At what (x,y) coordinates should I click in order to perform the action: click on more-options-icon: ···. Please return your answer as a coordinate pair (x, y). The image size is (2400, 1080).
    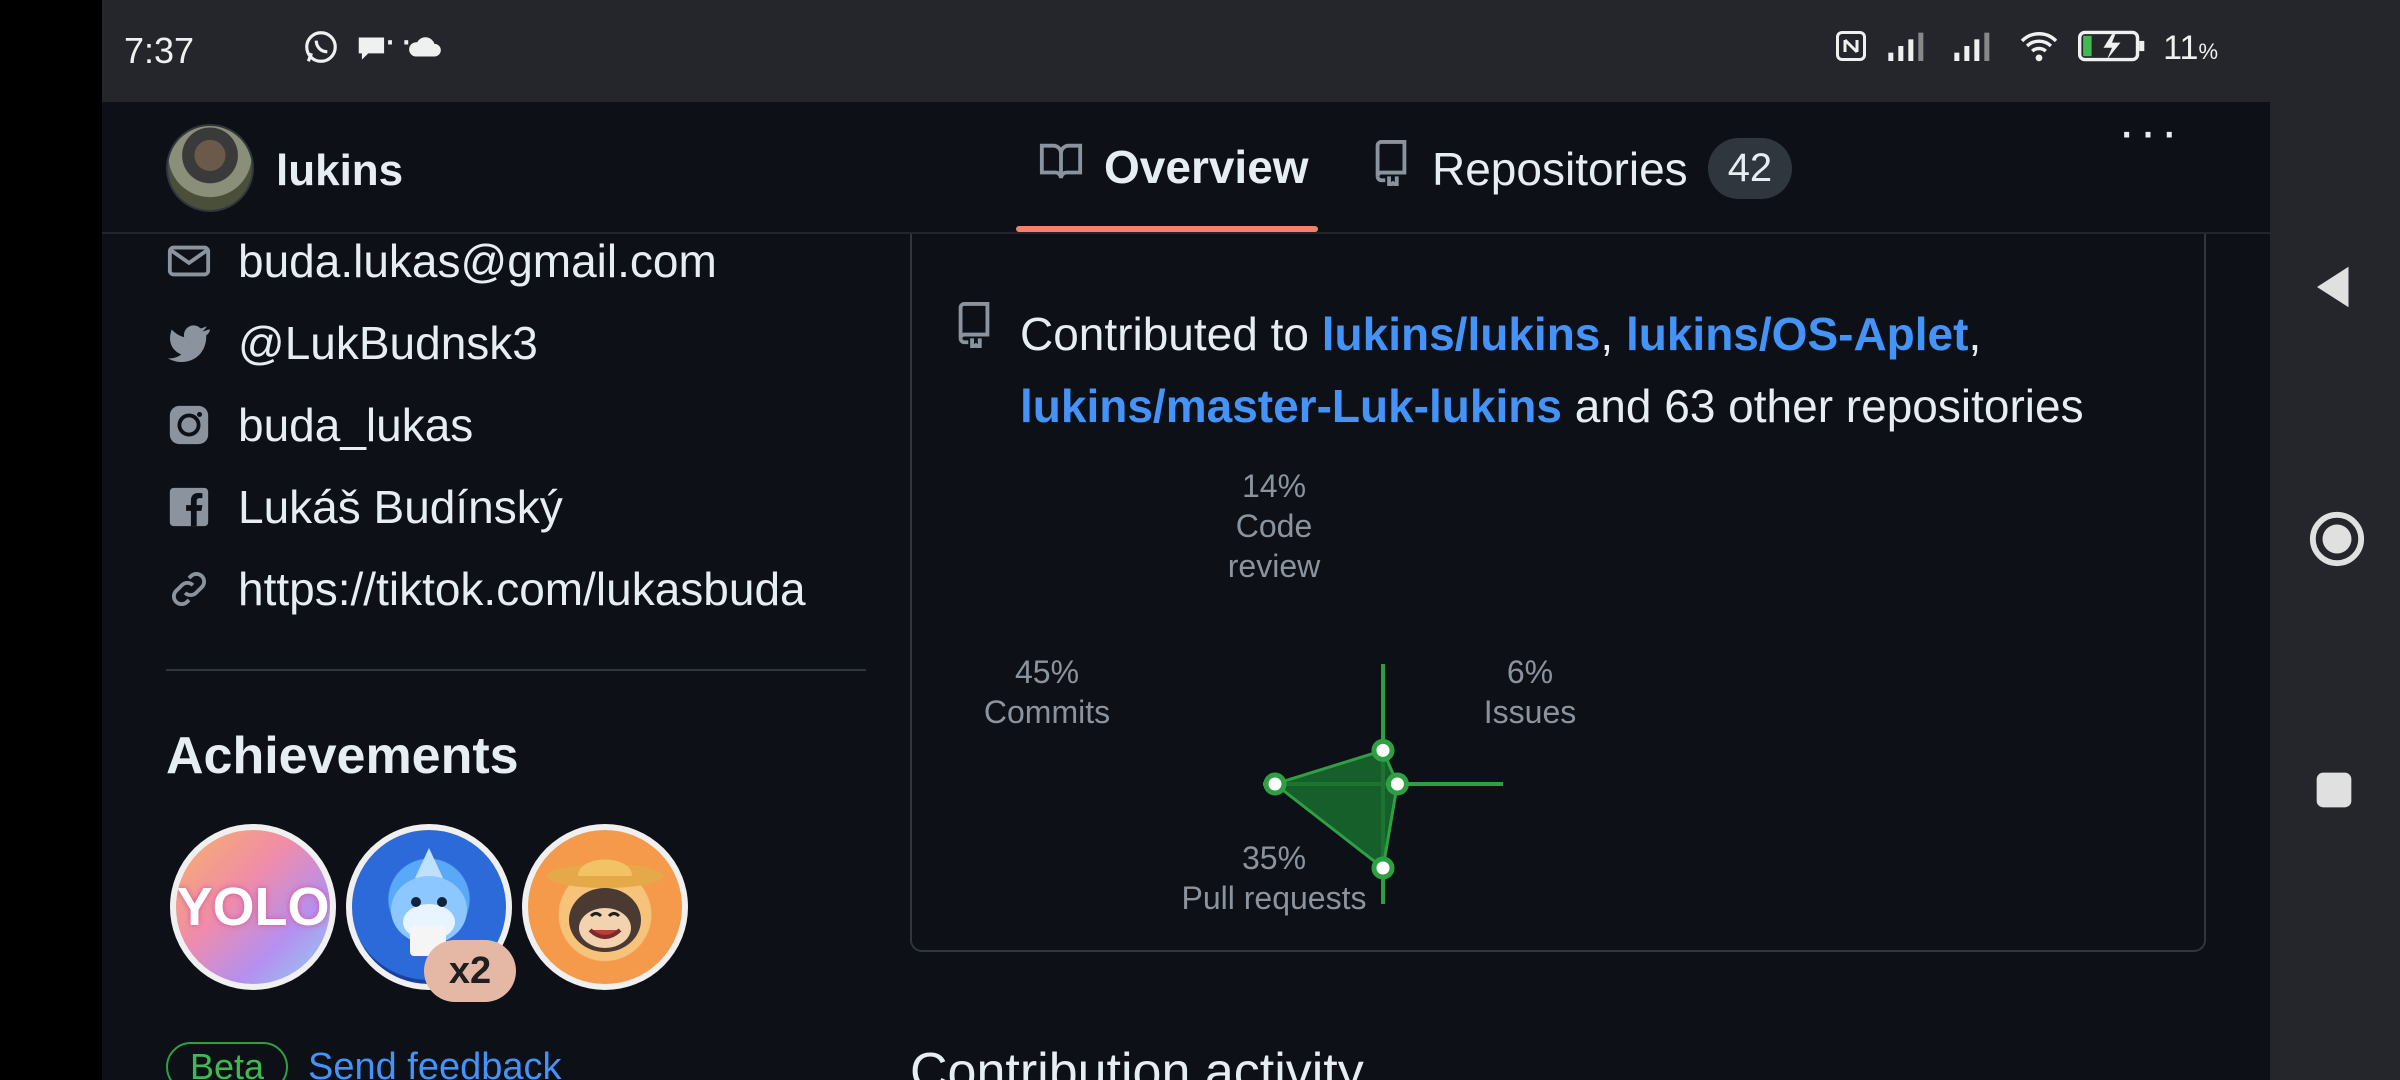
    Looking at the image, I should click on (2150, 132).